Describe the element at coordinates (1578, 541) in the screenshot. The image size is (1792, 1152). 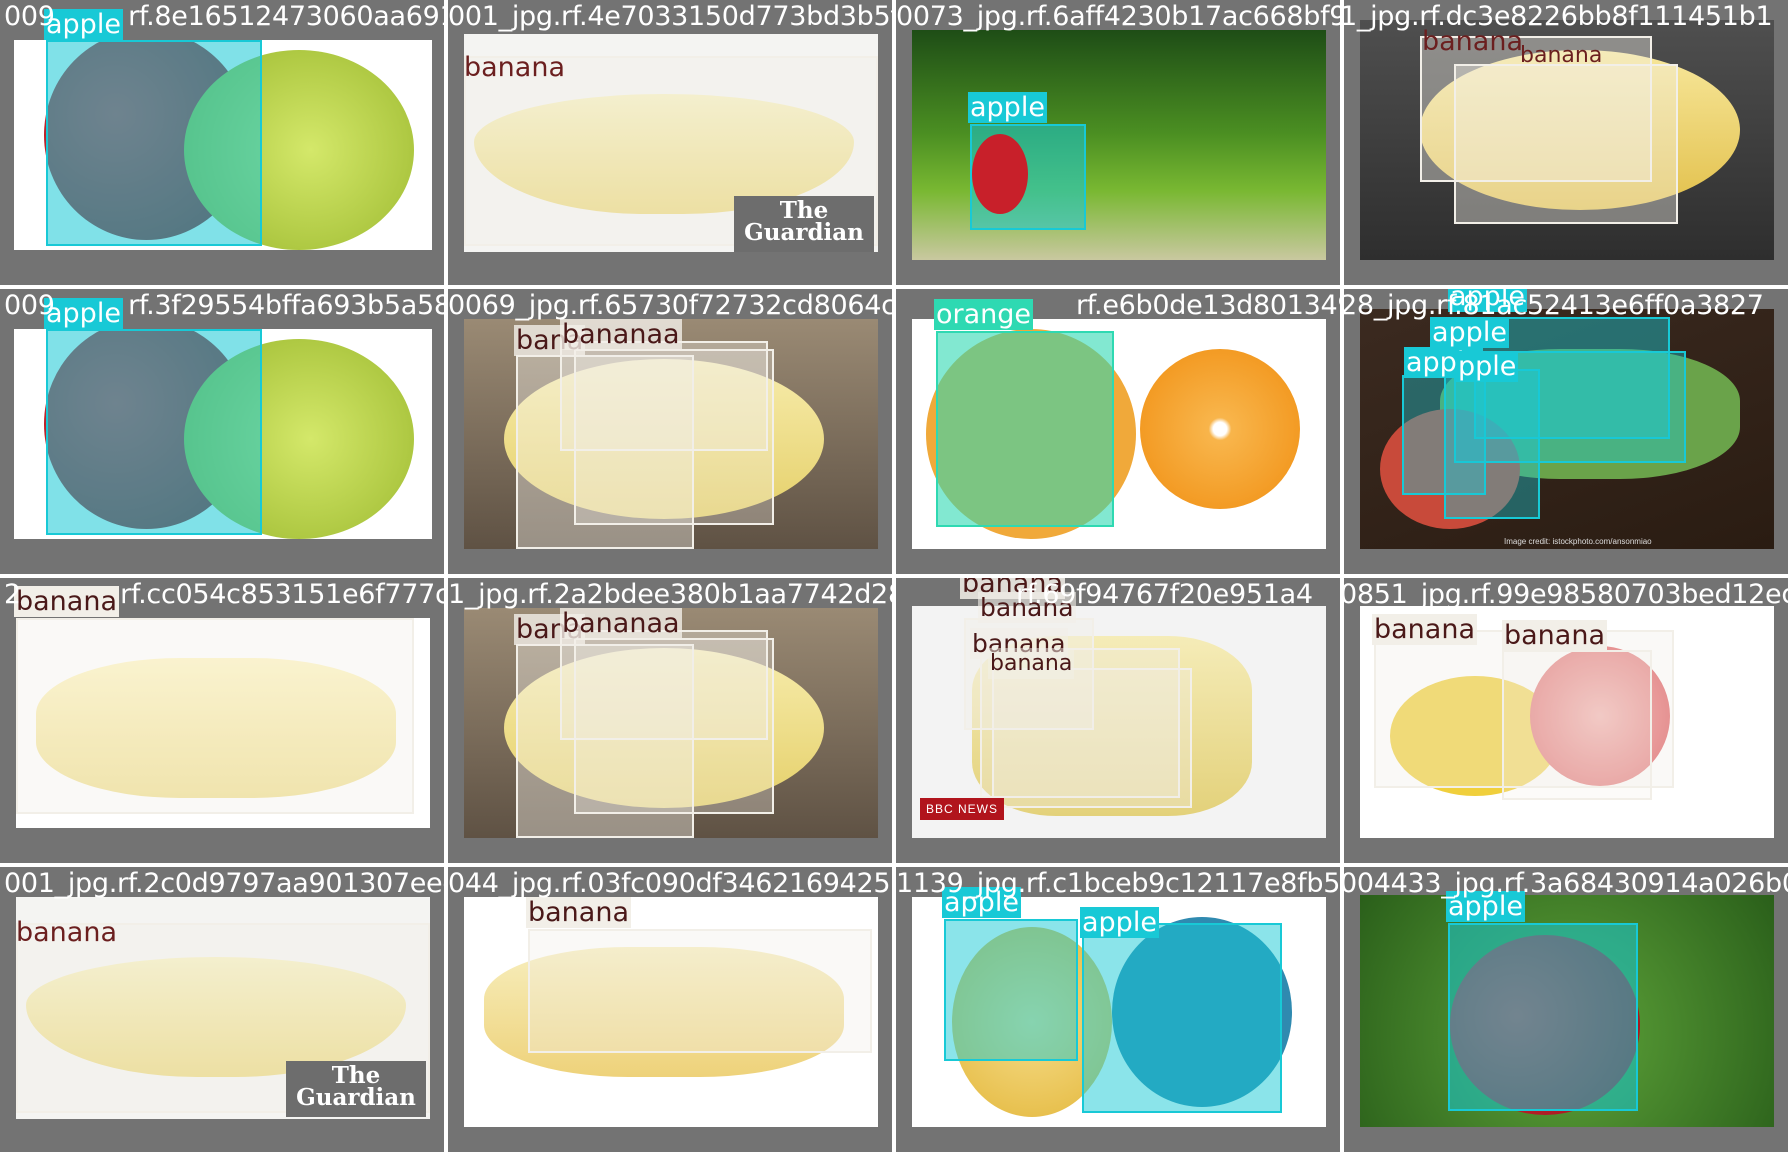
I see `image-credit: Image credit: istockphoto.com/ansonmiao` at that location.